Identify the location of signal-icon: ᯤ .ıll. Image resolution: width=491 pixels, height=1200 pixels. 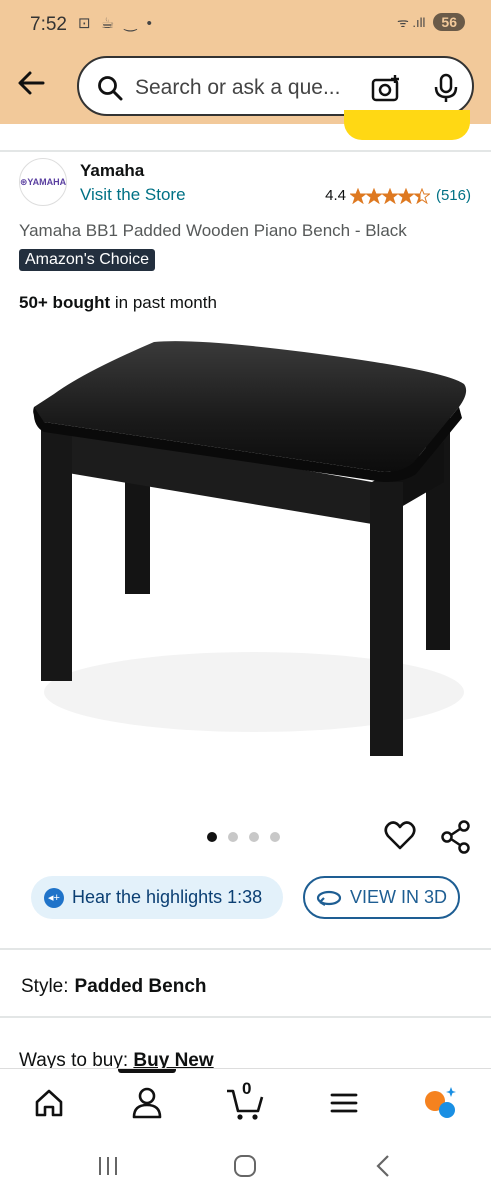
(411, 22).